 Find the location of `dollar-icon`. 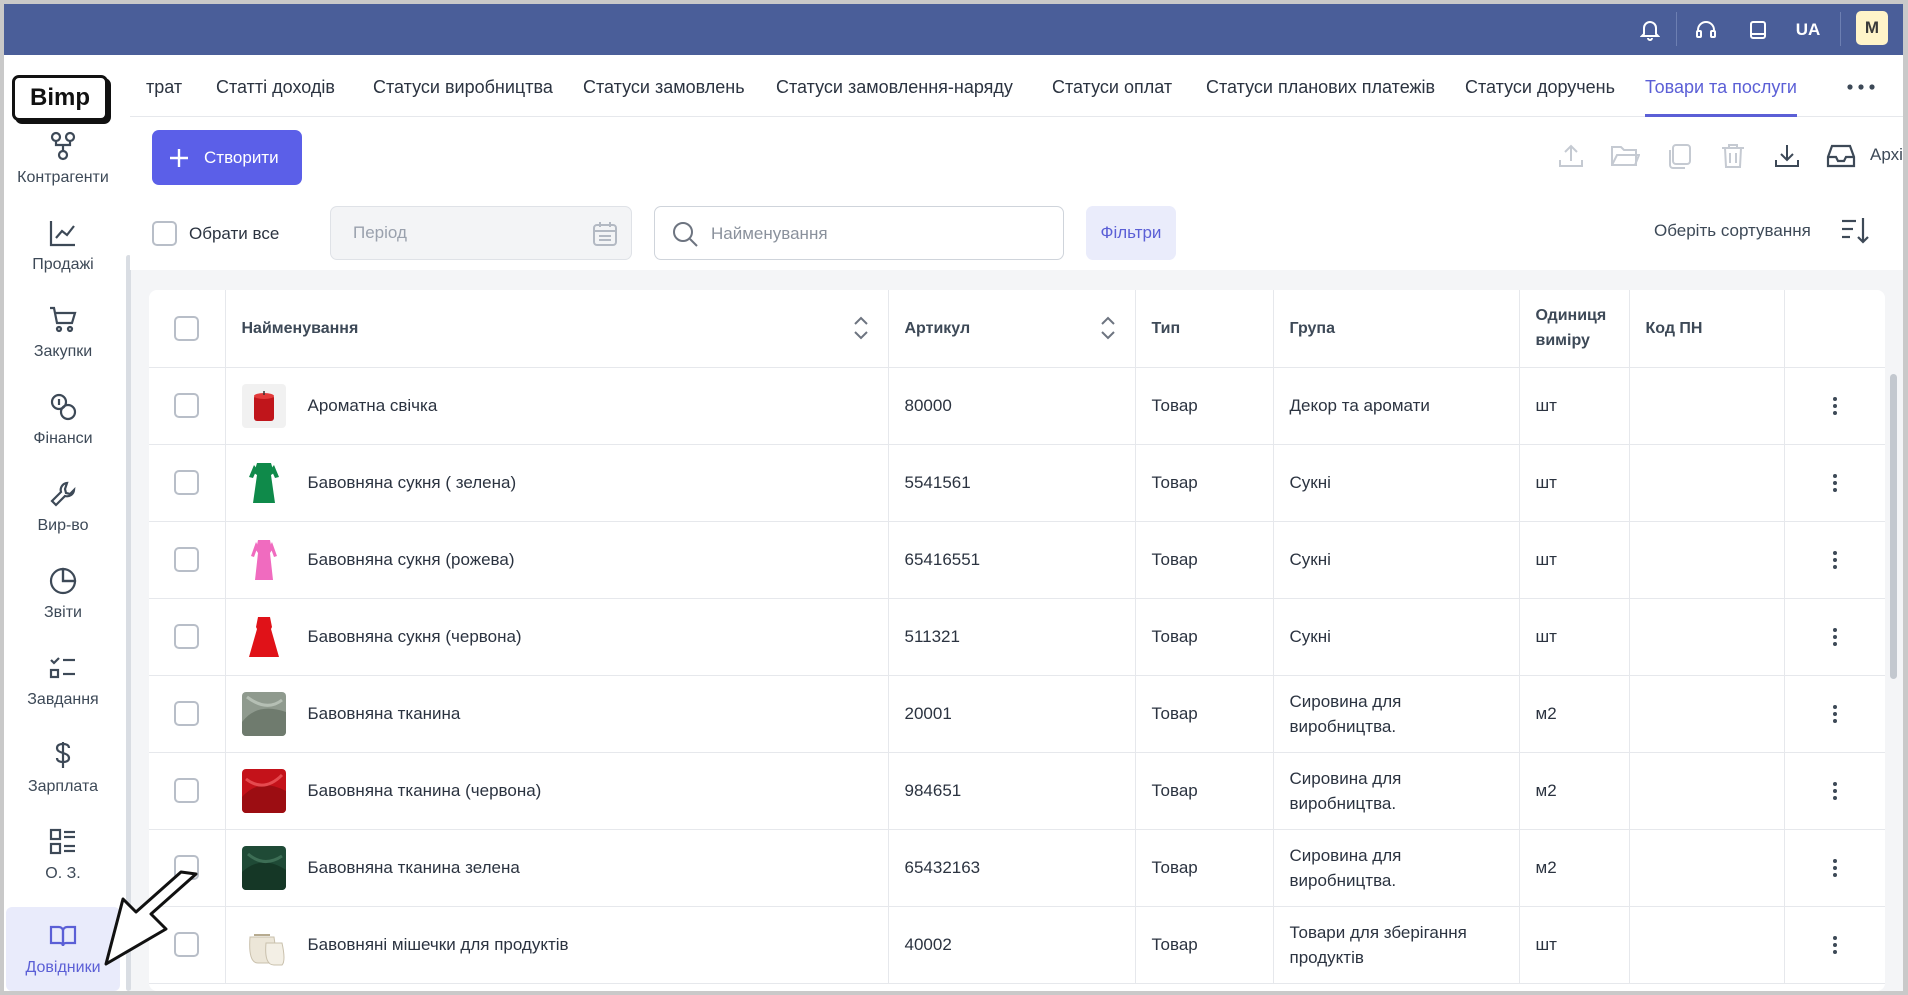

dollar-icon is located at coordinates (63, 755).